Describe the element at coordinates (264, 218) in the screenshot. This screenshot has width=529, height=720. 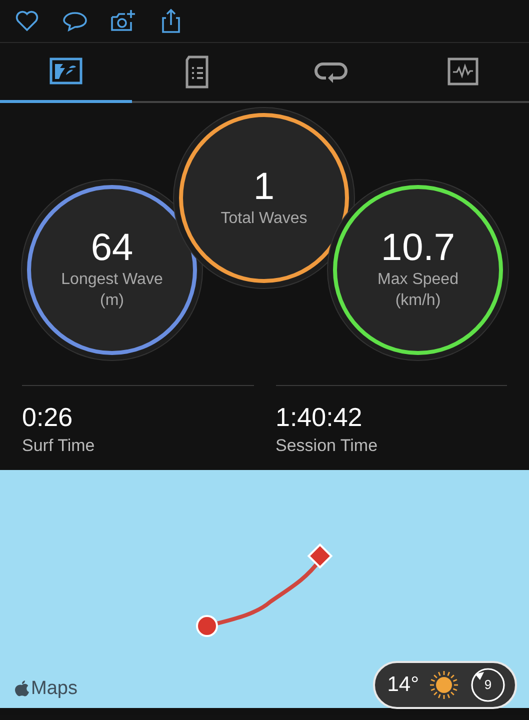
I see `metric-label: Total Waves` at that location.